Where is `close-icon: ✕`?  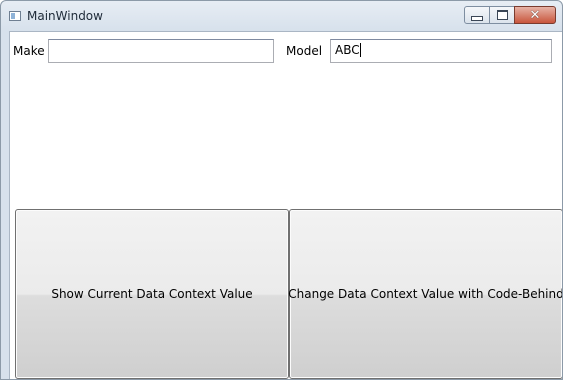
close-icon: ✕ is located at coordinates (535, 15).